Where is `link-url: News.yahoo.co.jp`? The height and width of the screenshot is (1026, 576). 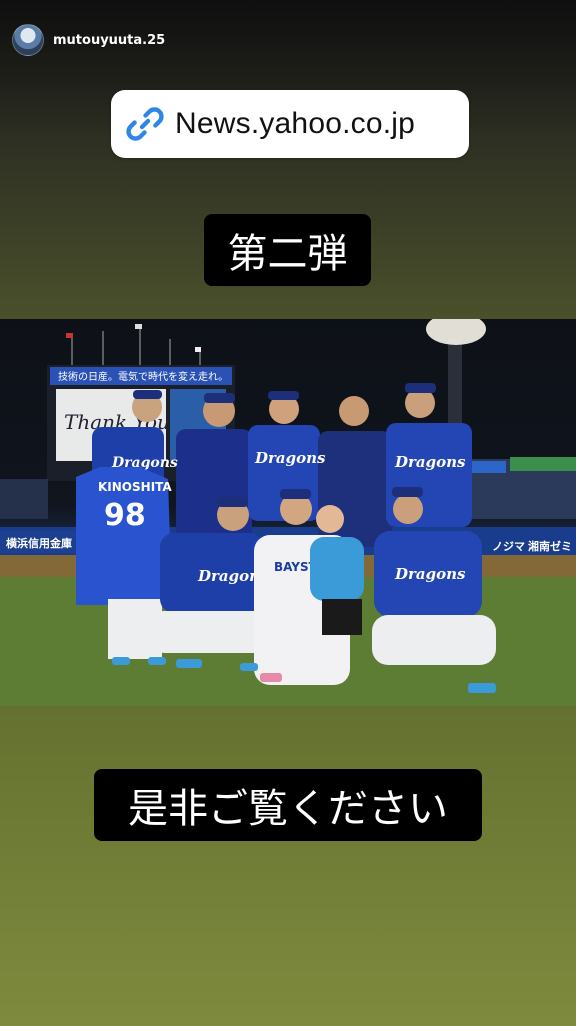 link-url: News.yahoo.co.jp is located at coordinates (295, 124).